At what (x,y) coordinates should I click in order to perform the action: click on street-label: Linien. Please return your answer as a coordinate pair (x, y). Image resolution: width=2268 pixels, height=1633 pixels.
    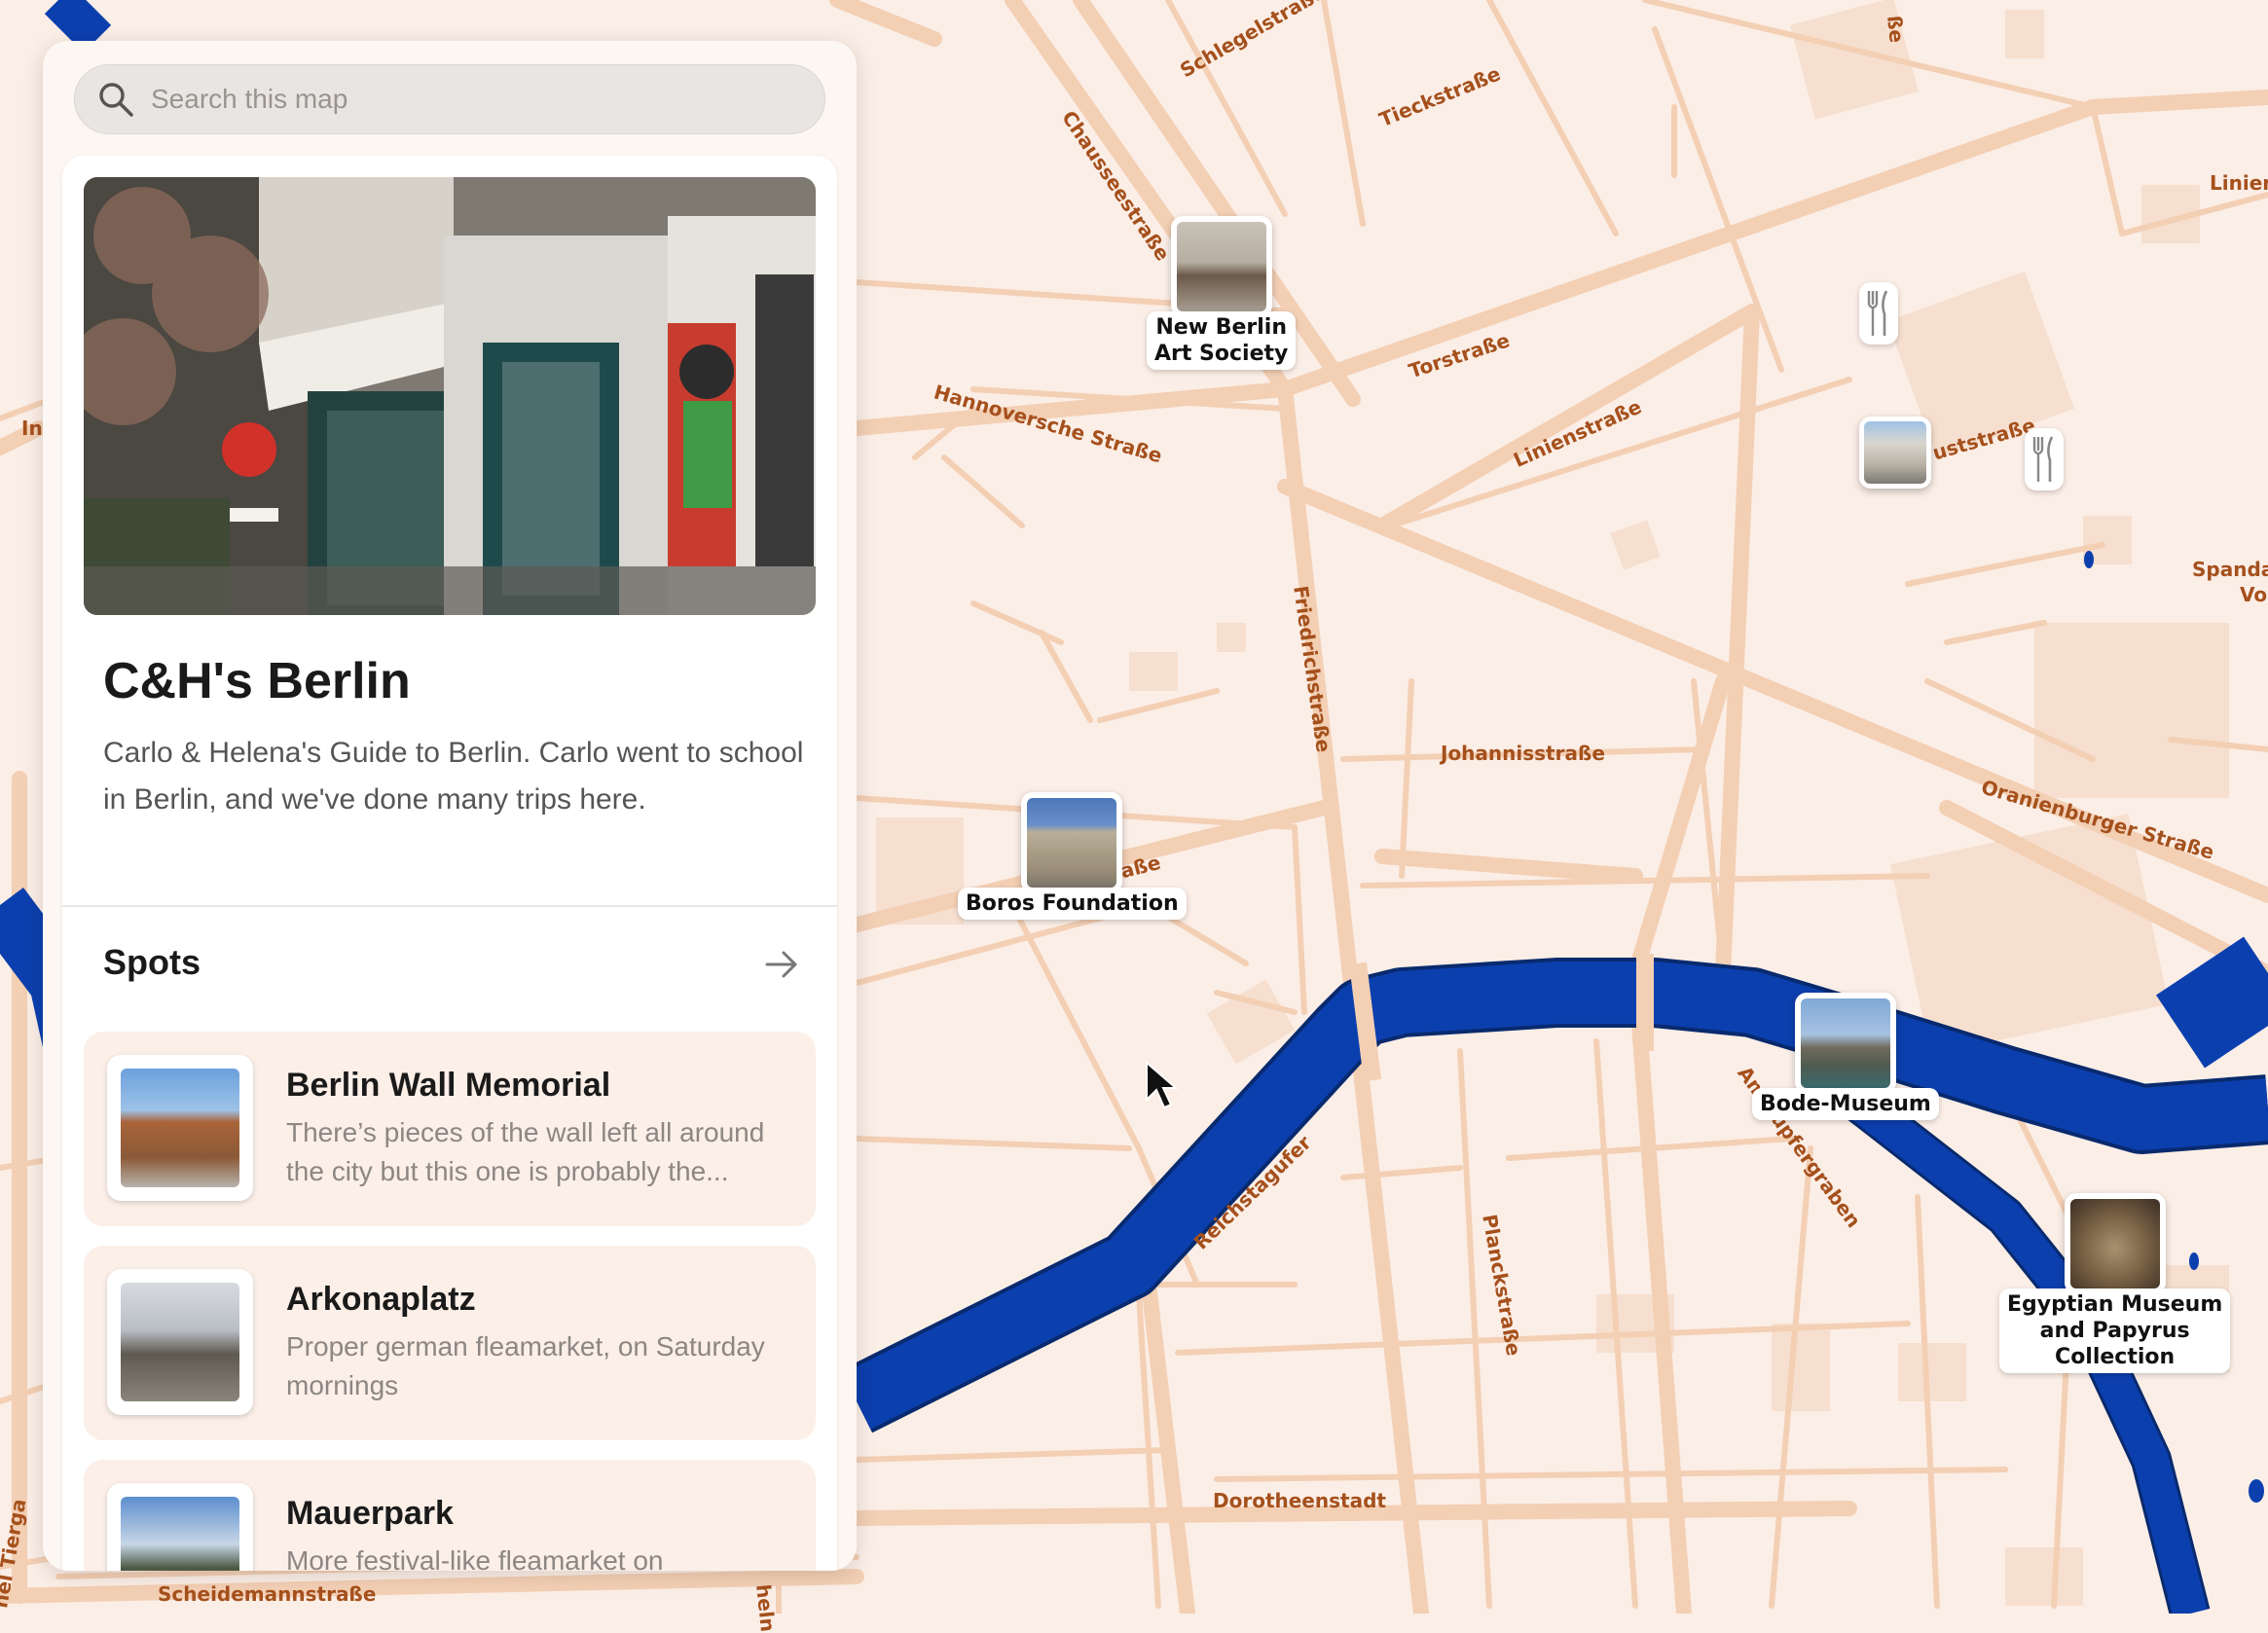
    Looking at the image, I should click on (2239, 183).